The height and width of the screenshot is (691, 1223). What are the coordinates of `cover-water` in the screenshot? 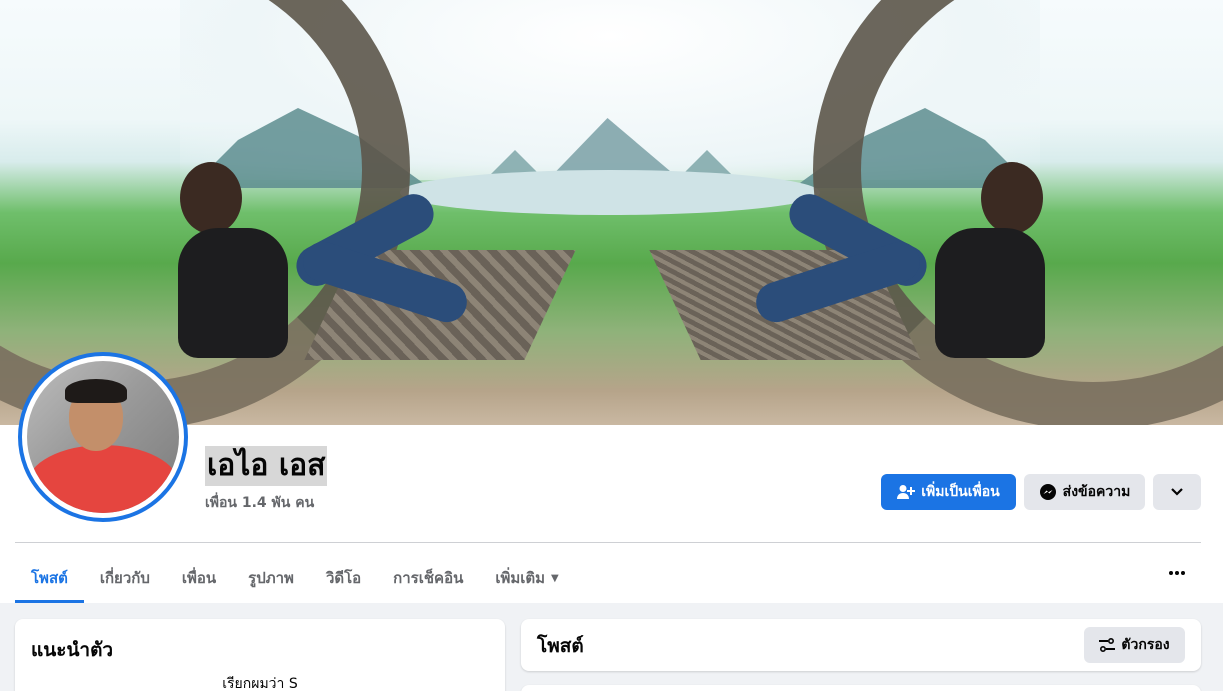 It's located at (610, 192).